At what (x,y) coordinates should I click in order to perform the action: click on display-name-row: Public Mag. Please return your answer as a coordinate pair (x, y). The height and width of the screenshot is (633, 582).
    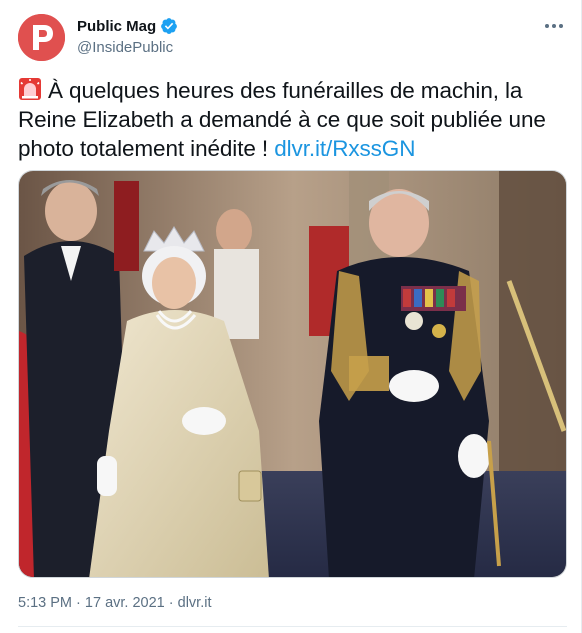
    Looking at the image, I should click on (127, 26).